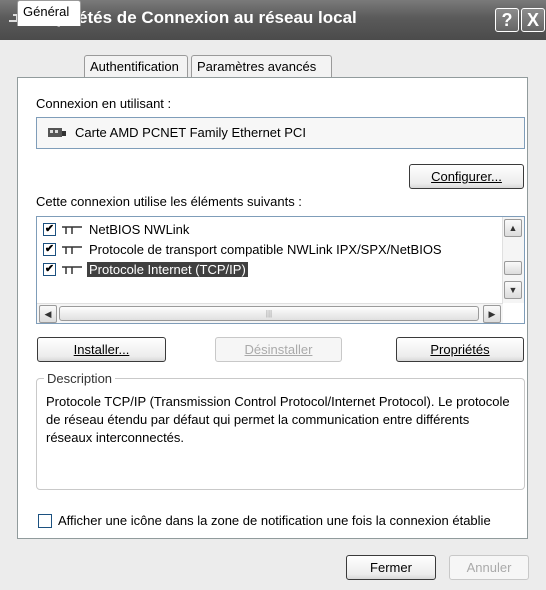 This screenshot has width=546, height=590. Describe the element at coordinates (513, 228) in the screenshot. I see `scroll-up-icon: ▲` at that location.